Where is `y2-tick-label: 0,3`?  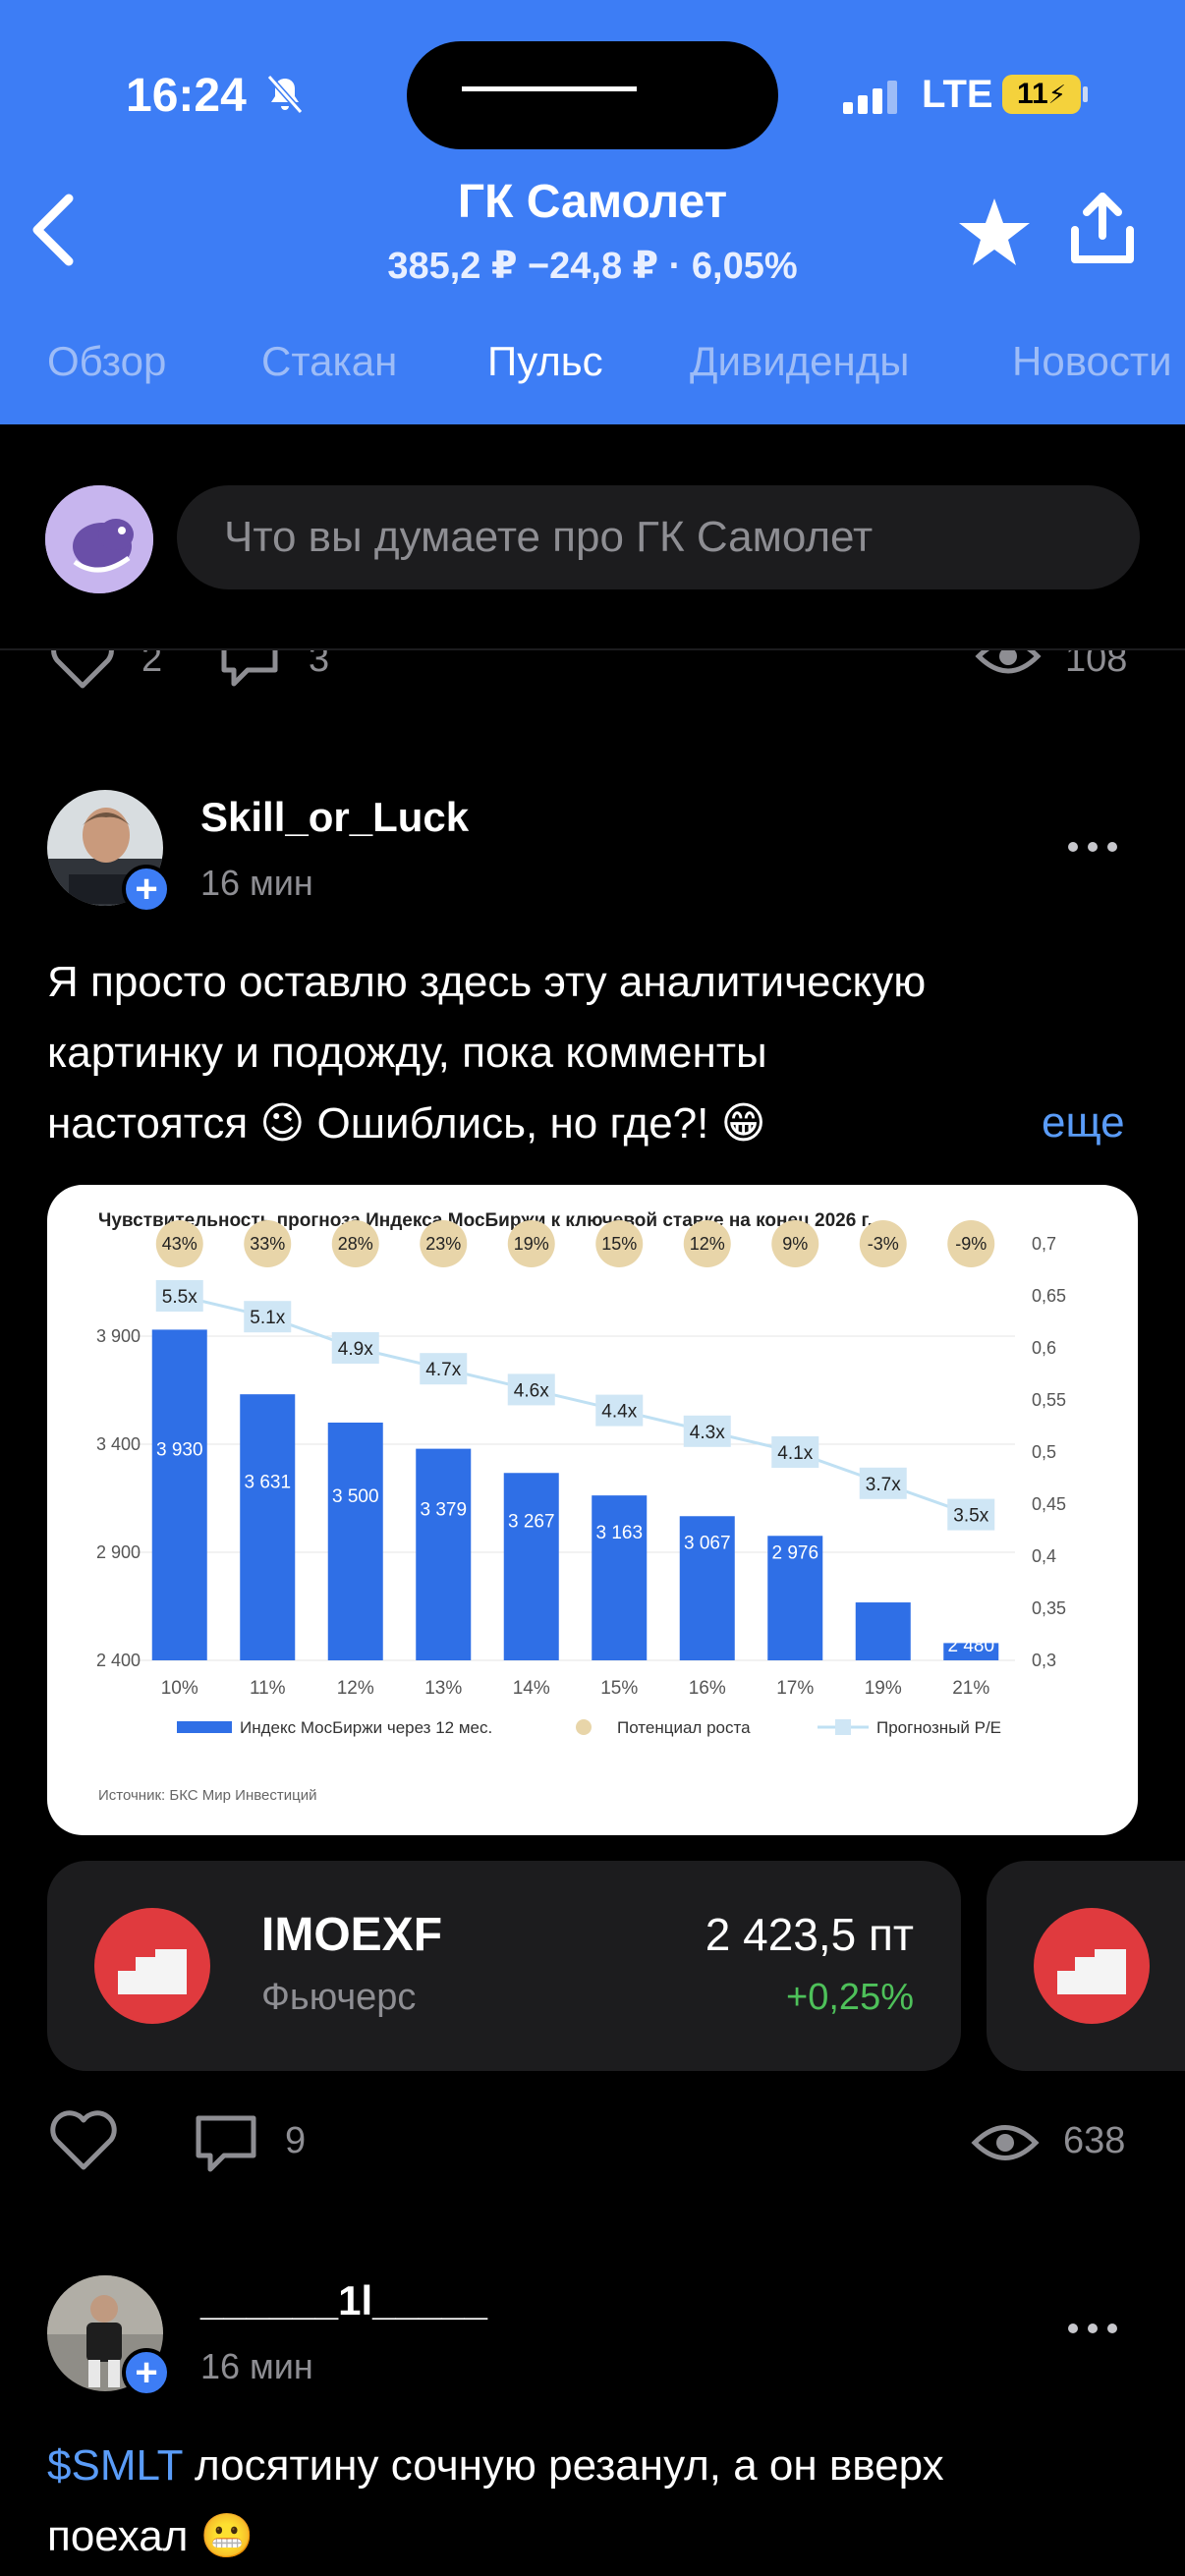
y2-tick-label: 0,3 is located at coordinates (1044, 1660).